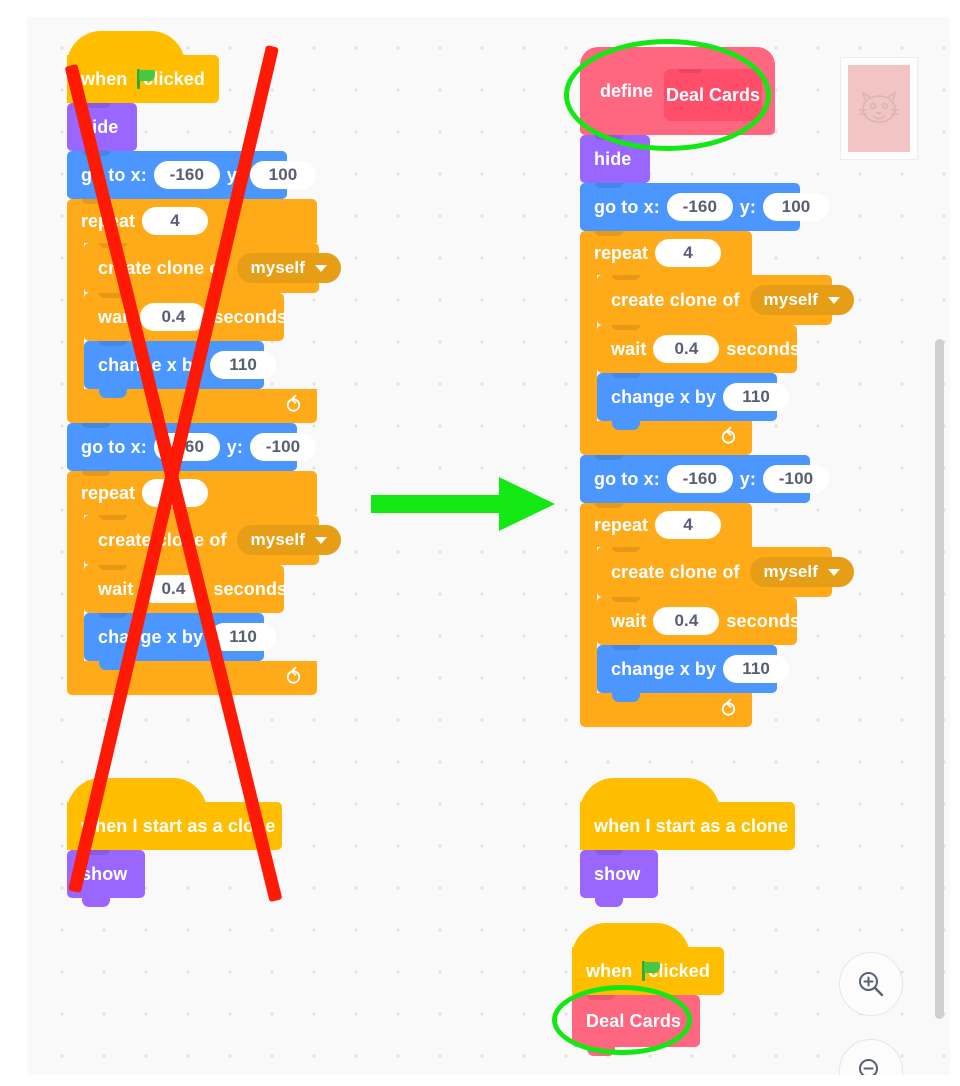 The image size is (960, 1086). Describe the element at coordinates (871, 1057) in the screenshot. I see `zoom-out-button` at that location.